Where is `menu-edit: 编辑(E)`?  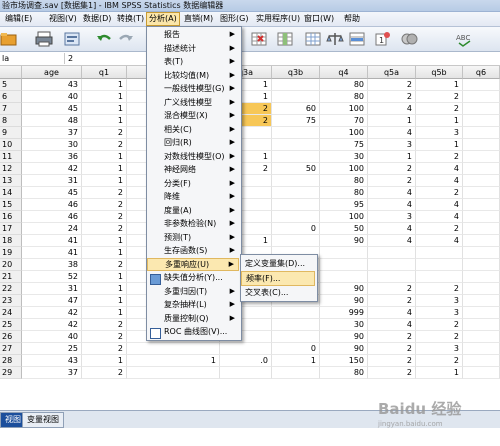
menu-edit: 编辑(E) is located at coordinates (18, 19).